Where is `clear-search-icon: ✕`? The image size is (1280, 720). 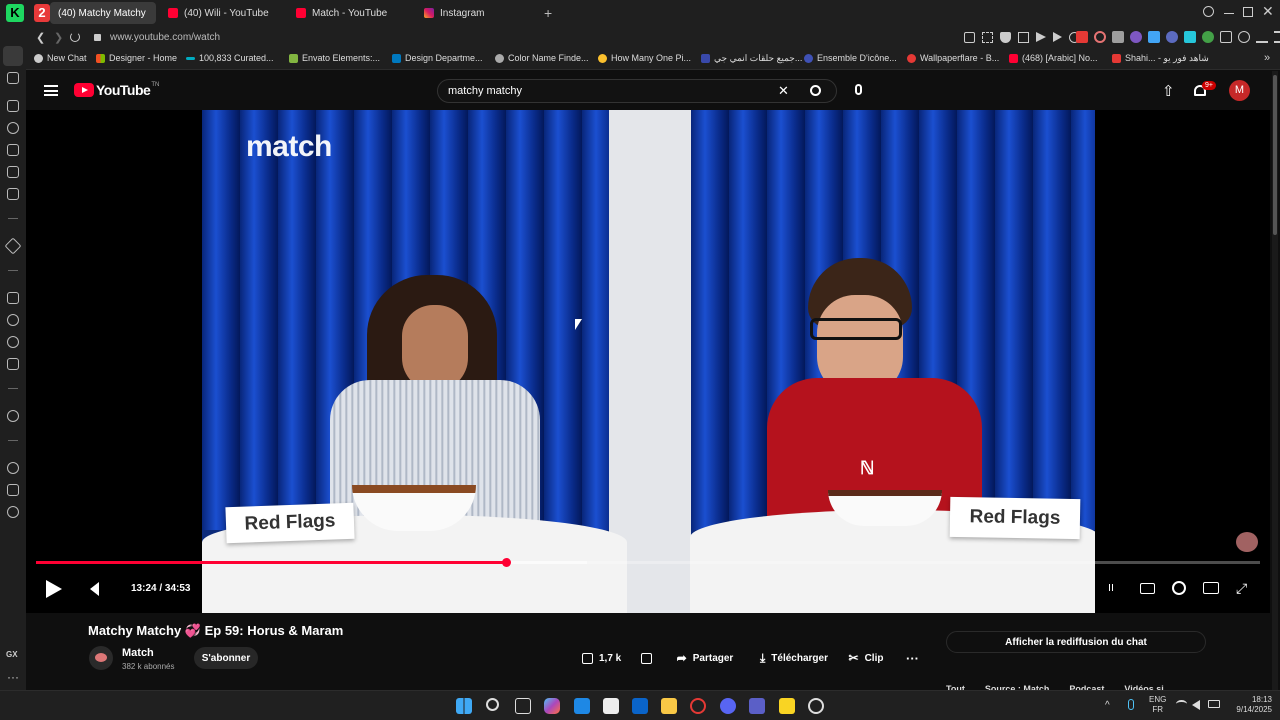 clear-search-icon: ✕ is located at coordinates (783, 91).